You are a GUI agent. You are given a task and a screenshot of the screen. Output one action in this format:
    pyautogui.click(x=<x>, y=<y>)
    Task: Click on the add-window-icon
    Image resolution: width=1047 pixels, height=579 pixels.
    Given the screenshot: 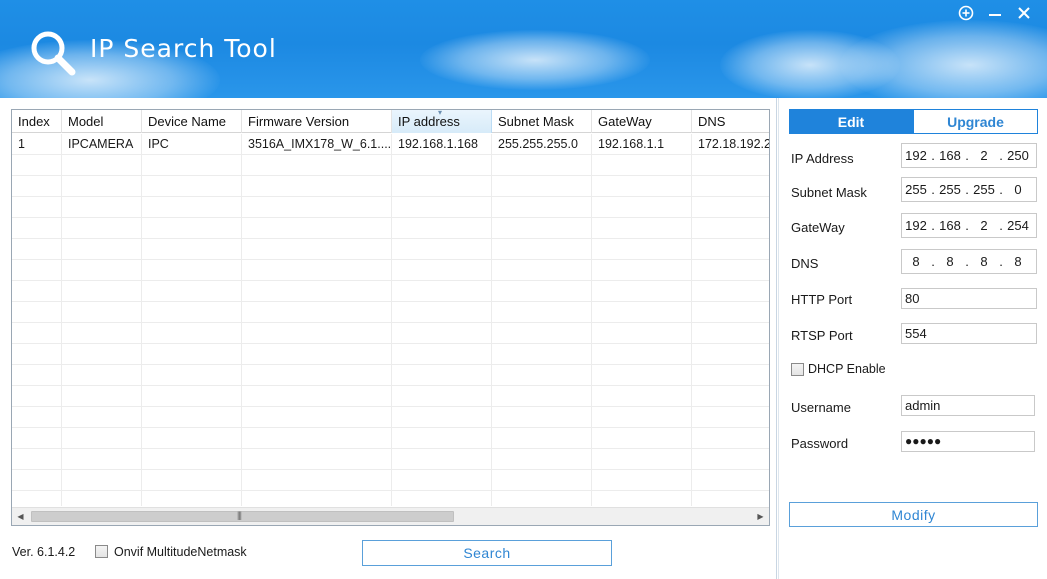 What is the action you would take?
    pyautogui.click(x=966, y=13)
    